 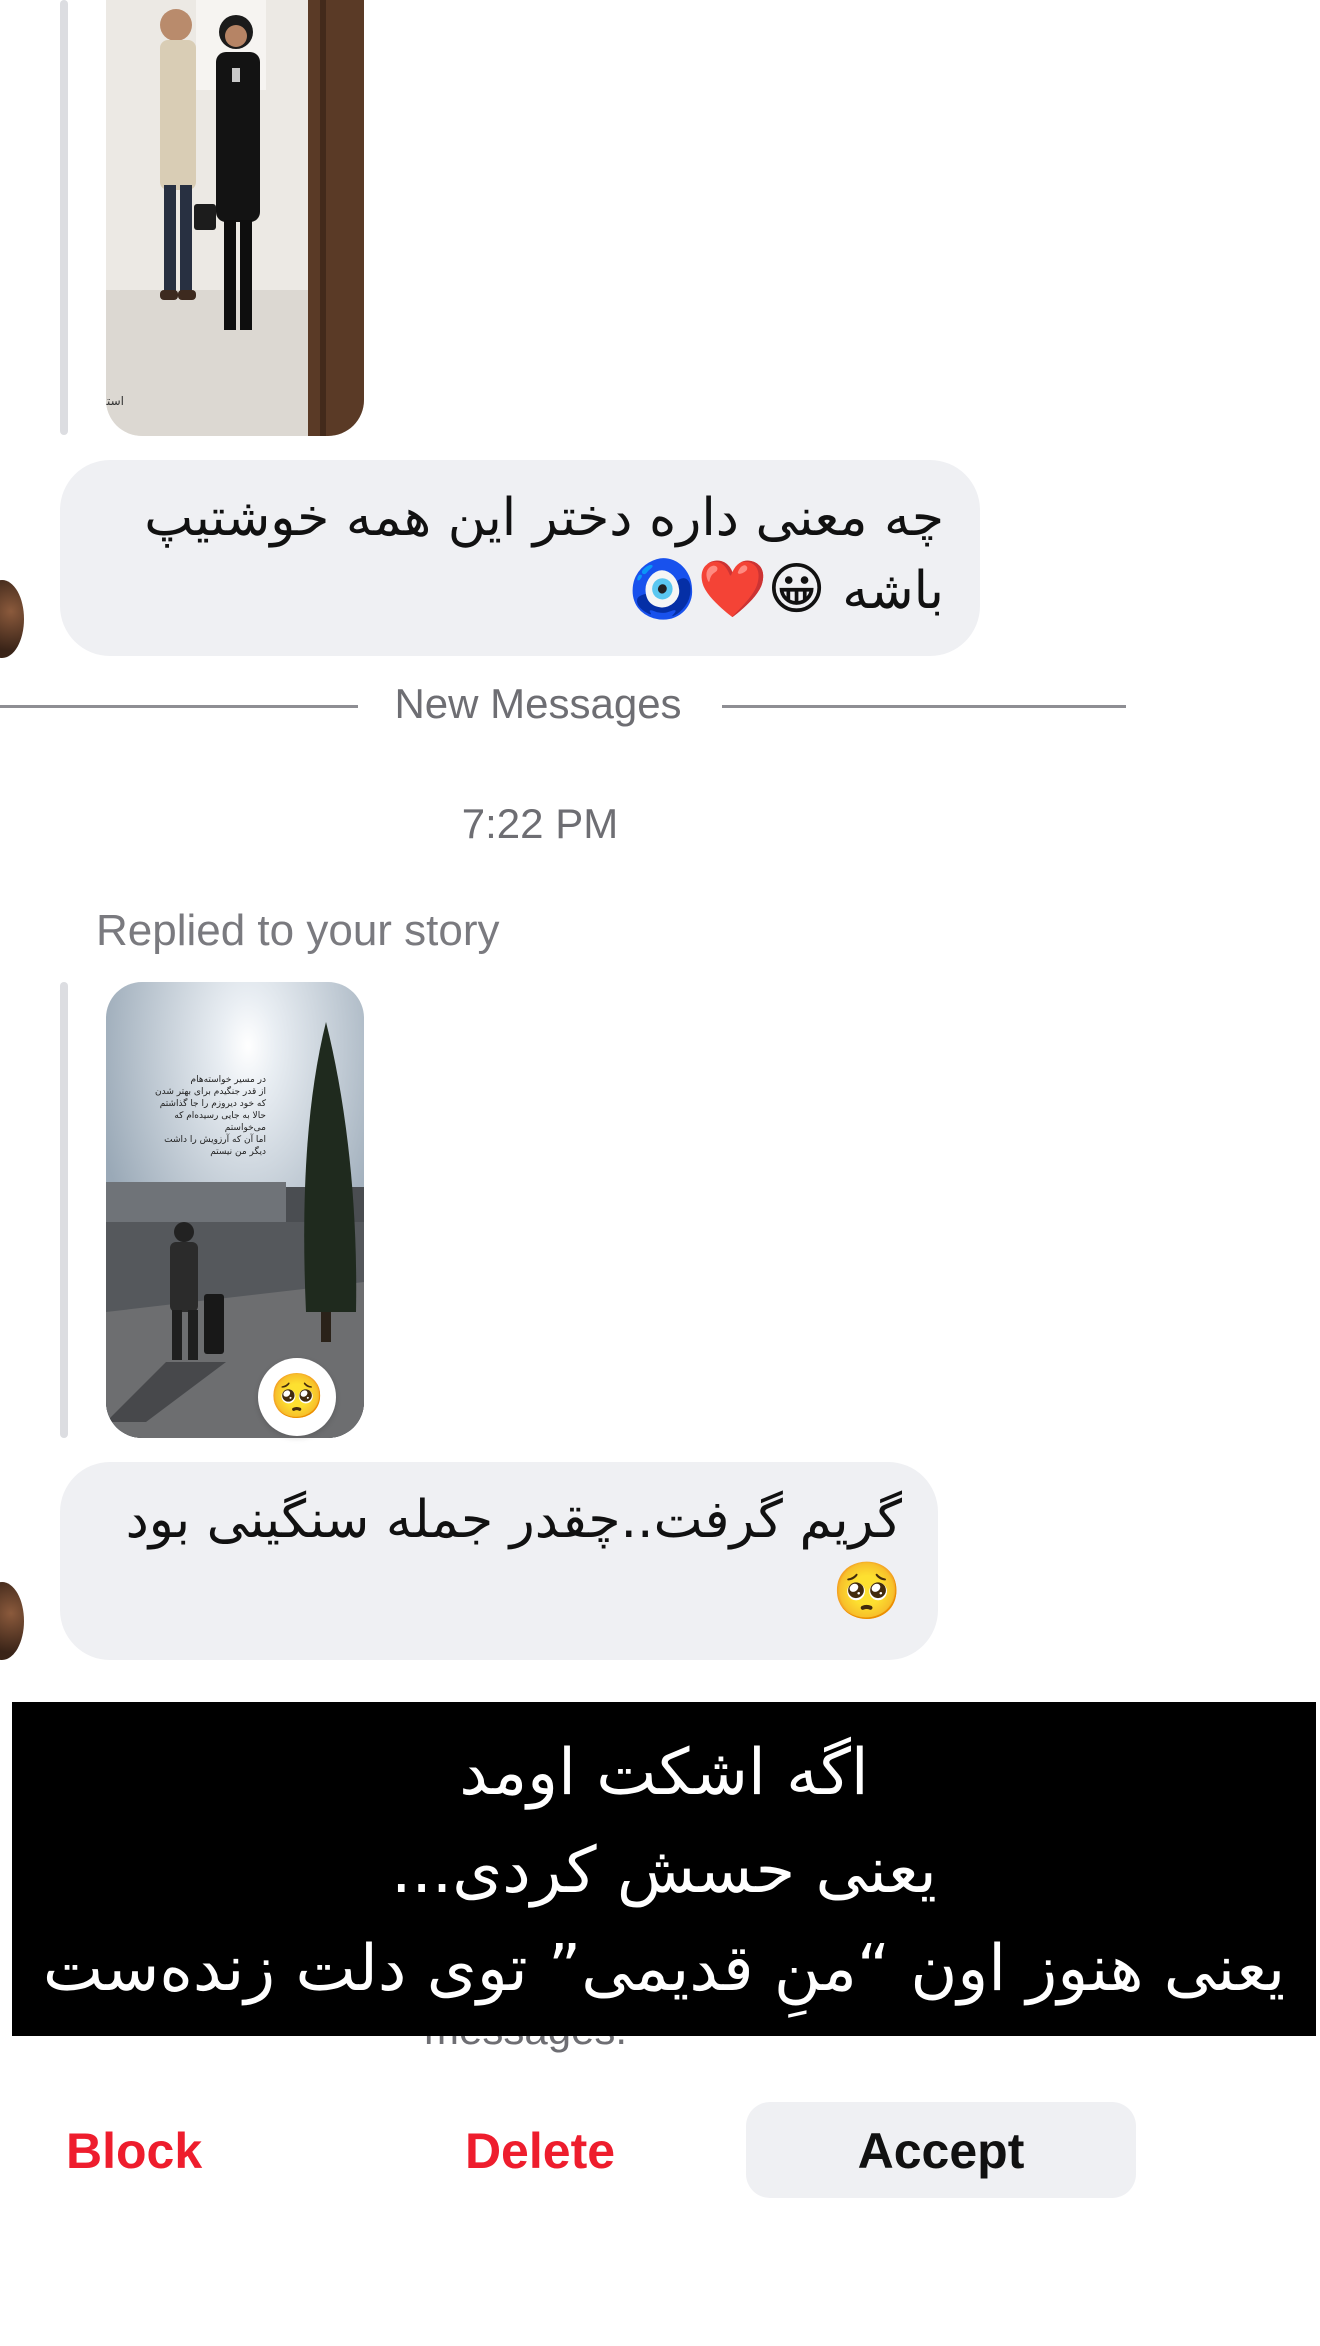 I want to click on story-text-line: دیگر من نیستم, so click(x=238, y=1151).